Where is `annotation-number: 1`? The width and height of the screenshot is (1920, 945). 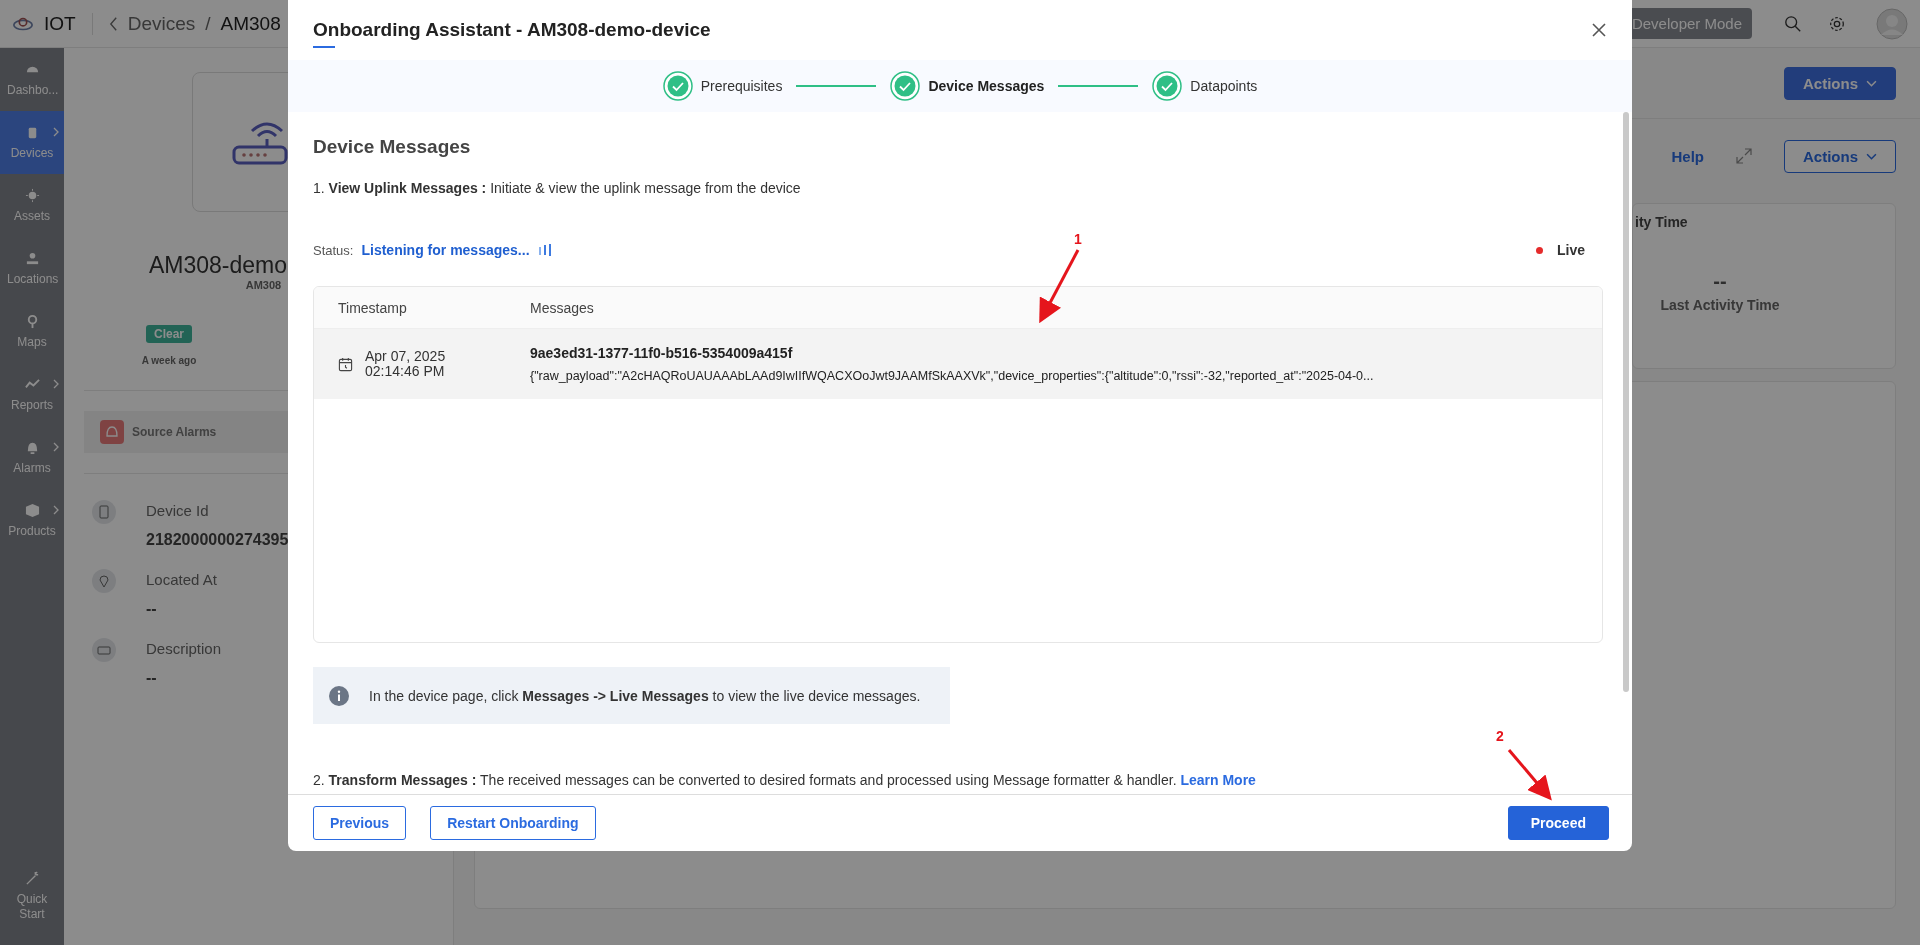
annotation-number: 1 is located at coordinates (1078, 239).